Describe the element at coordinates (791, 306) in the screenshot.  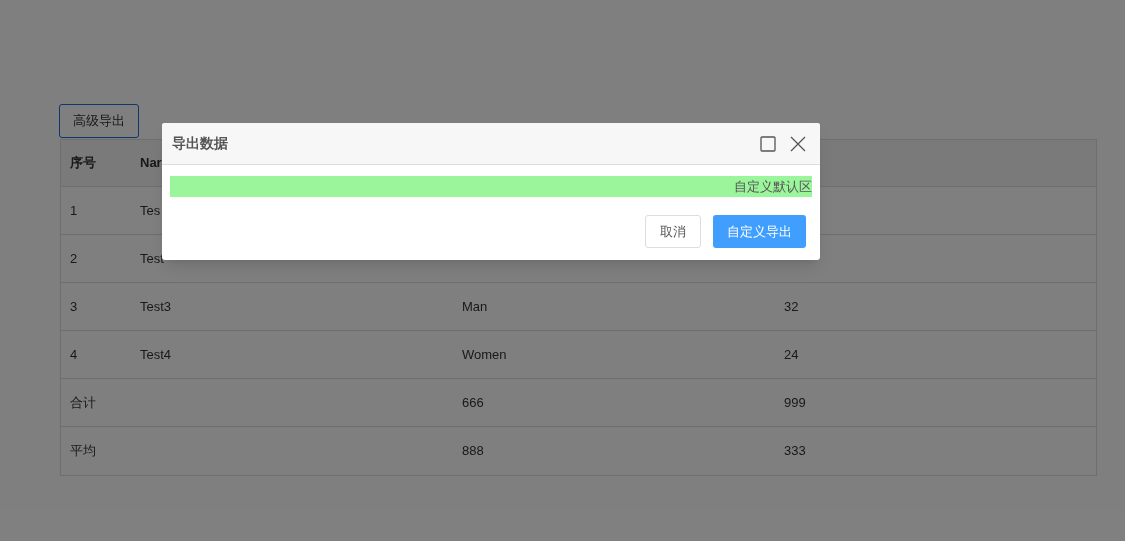
I see `table-cell: 32` at that location.